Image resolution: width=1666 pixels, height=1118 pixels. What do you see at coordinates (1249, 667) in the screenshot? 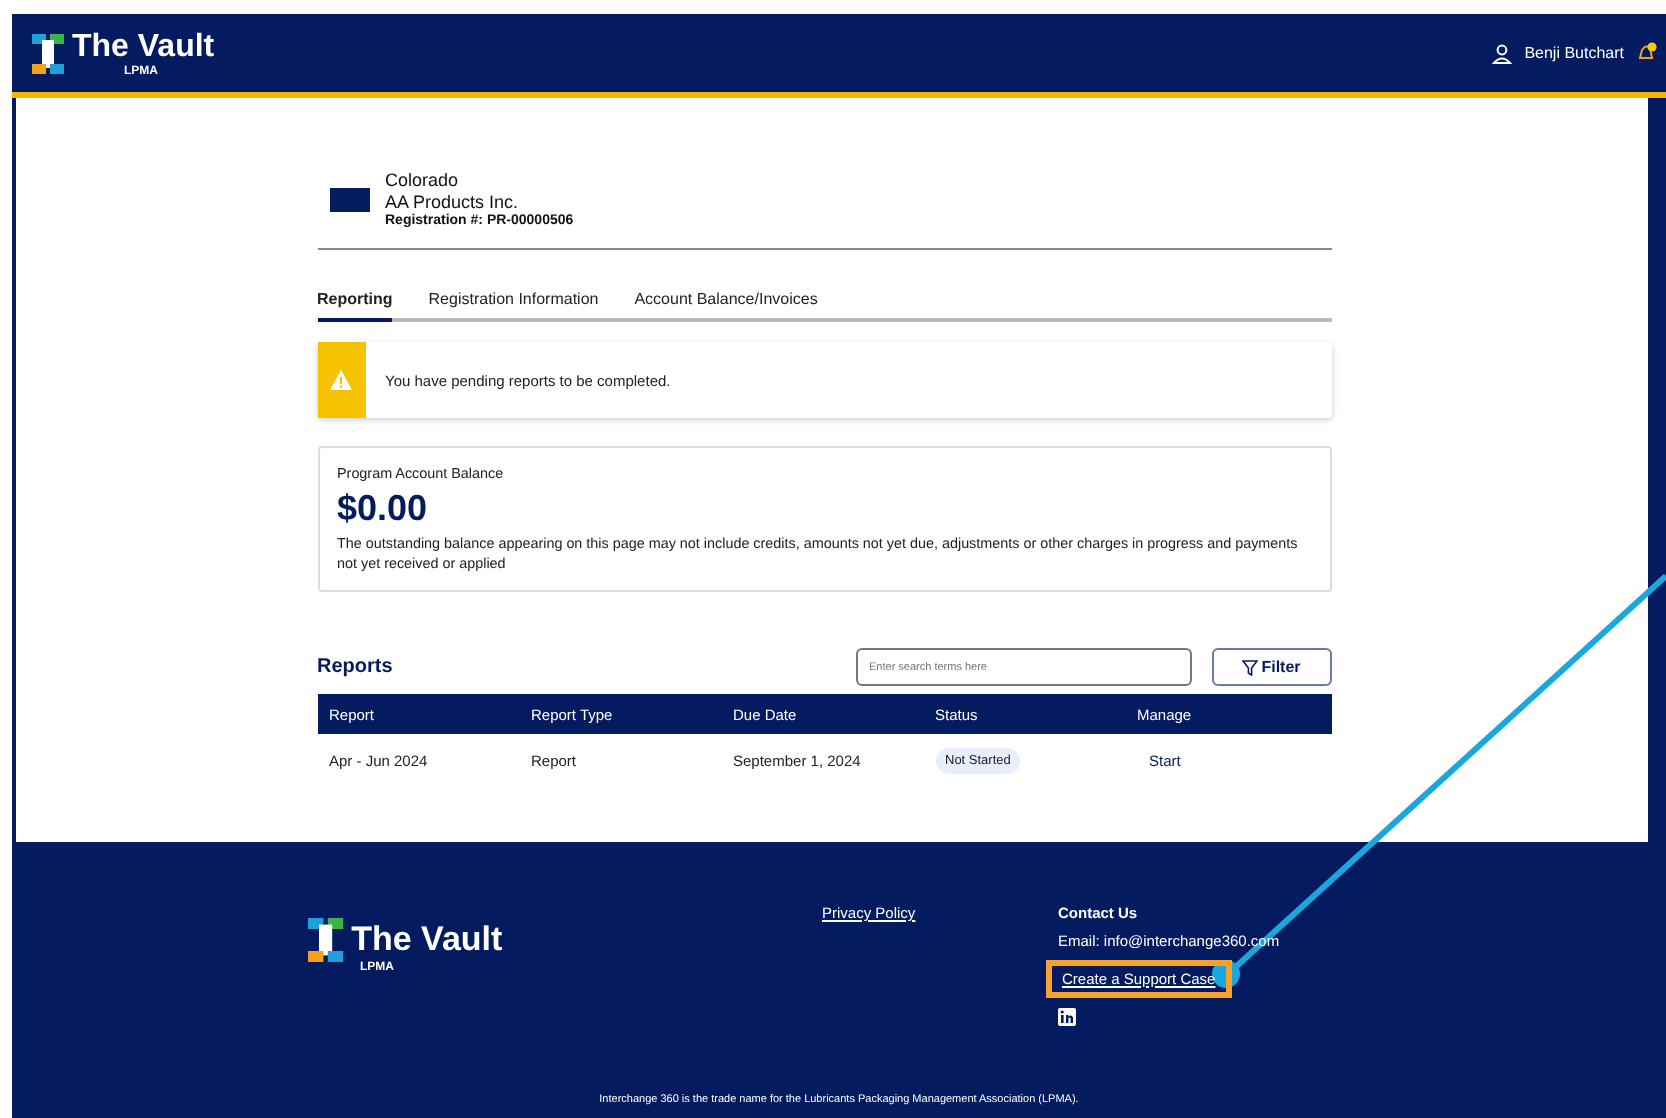
I see `filter-icon` at bounding box center [1249, 667].